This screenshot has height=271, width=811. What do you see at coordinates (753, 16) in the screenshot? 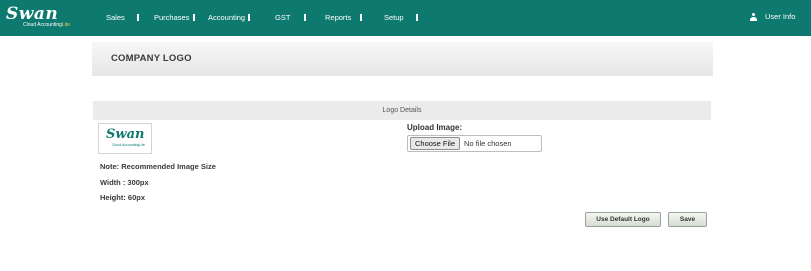
I see `user-icon` at bounding box center [753, 16].